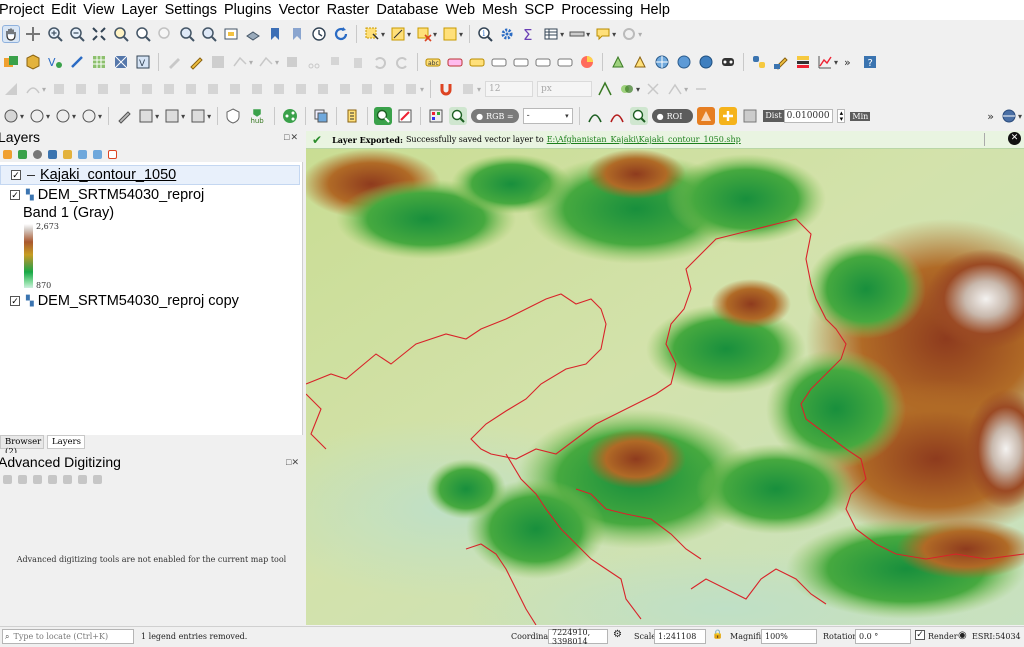  What do you see at coordinates (11, 34) in the screenshot?
I see `pan-hand-icon` at bounding box center [11, 34].